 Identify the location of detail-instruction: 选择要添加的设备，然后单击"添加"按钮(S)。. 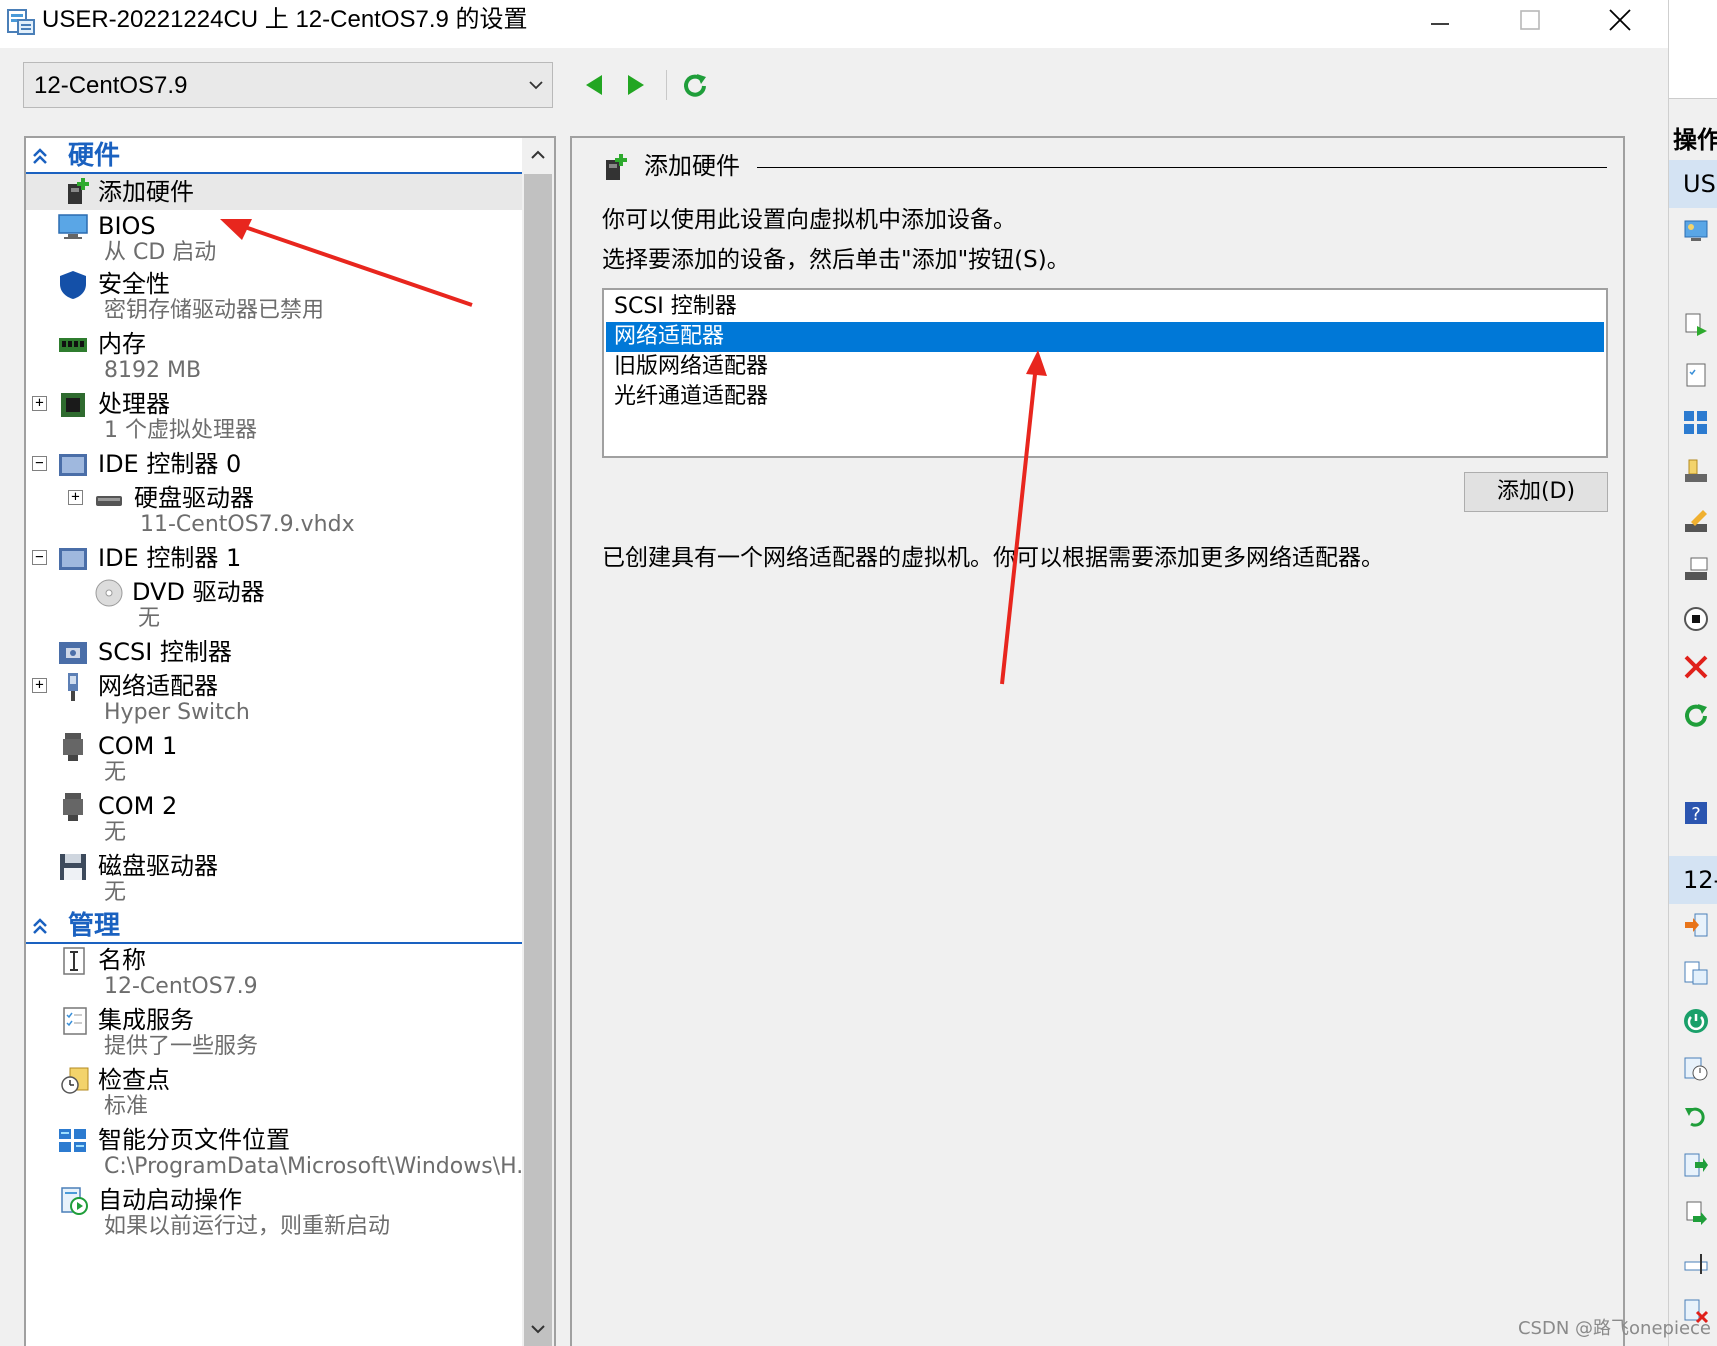
(836, 260).